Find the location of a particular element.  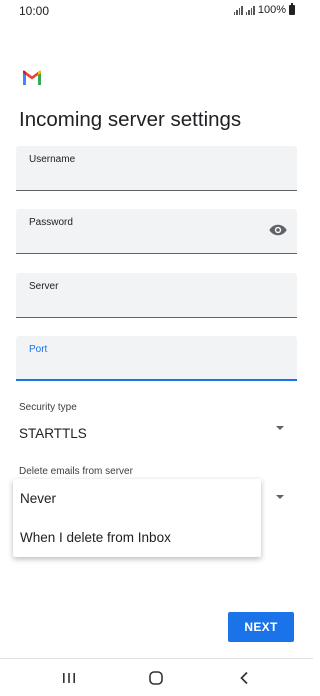

username-label: Username is located at coordinates (52, 159).